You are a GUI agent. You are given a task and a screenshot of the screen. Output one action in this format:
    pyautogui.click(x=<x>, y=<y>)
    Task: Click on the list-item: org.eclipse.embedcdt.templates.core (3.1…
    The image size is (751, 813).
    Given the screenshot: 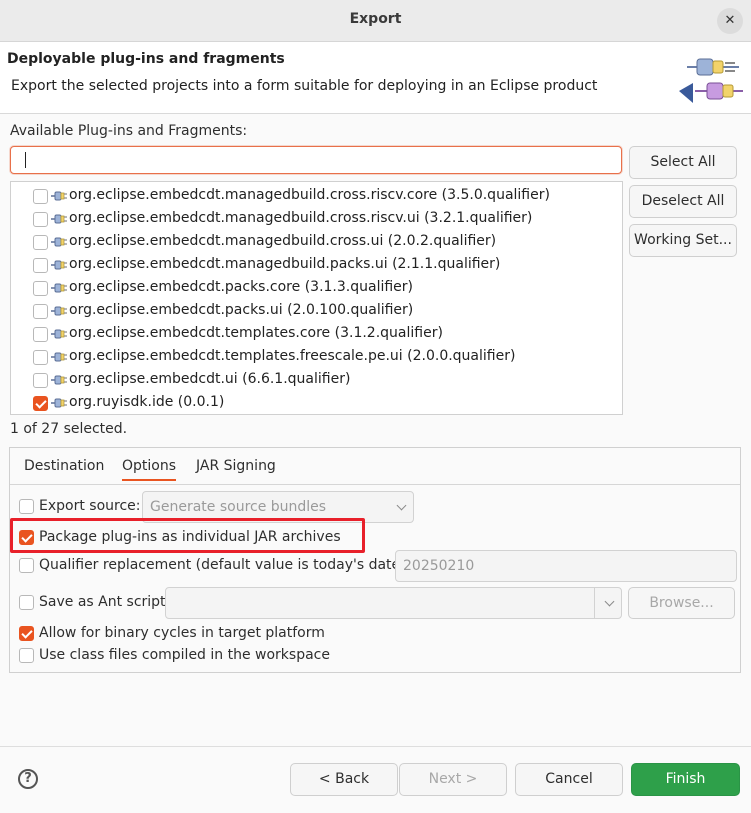 What is the action you would take?
    pyautogui.click(x=316, y=334)
    